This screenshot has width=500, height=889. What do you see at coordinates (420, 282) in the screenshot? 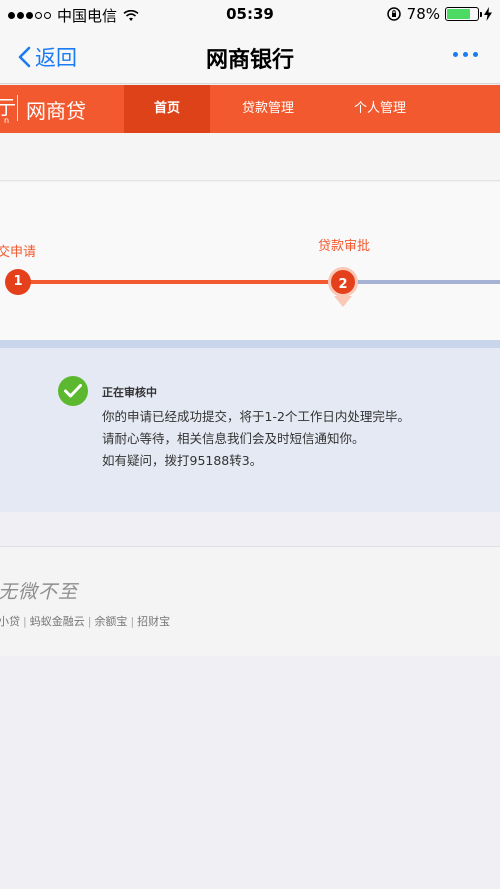
I see `progress-track-pending` at bounding box center [420, 282].